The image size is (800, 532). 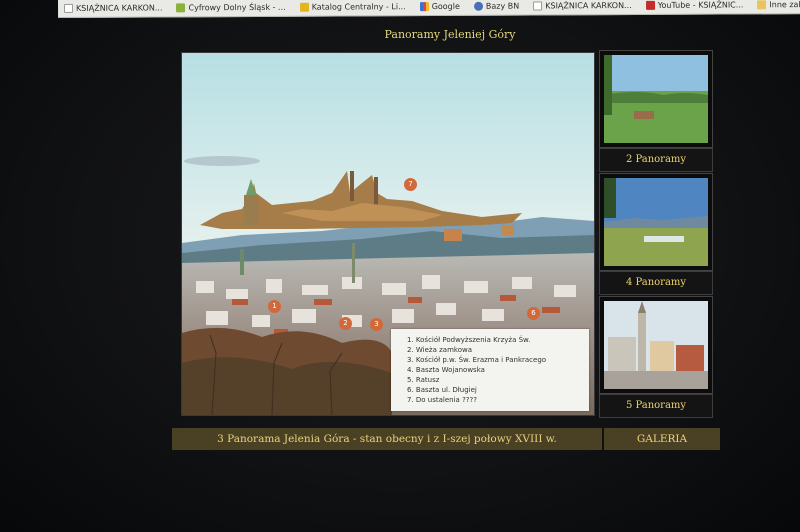 I want to click on marker-6: 6, so click(x=533, y=313).